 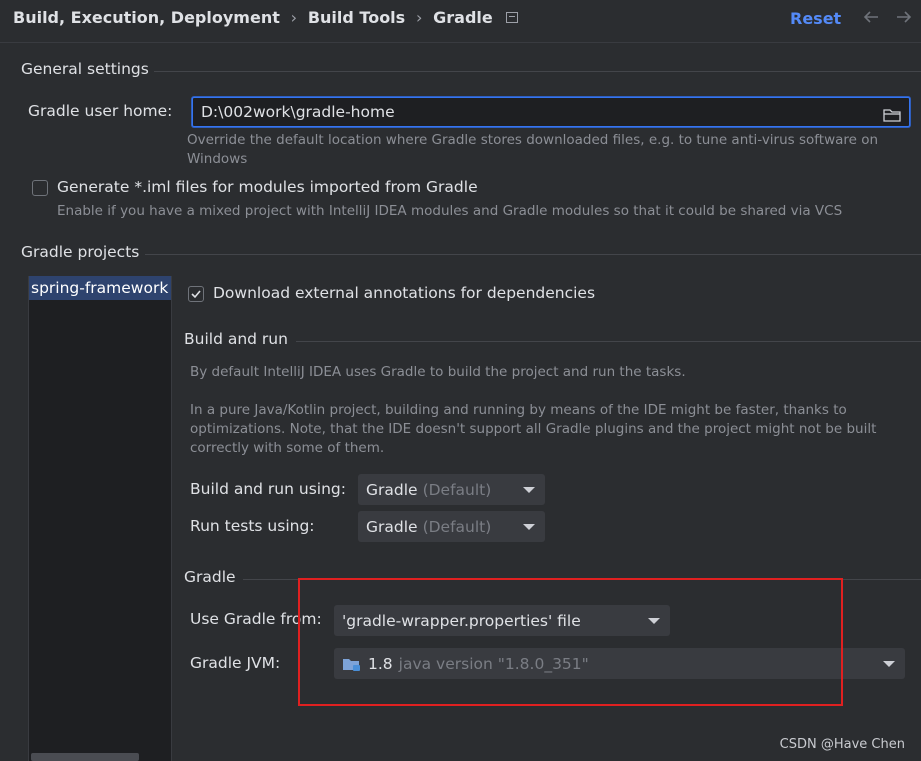 What do you see at coordinates (904, 19) in the screenshot?
I see `arrow-right-icon` at bounding box center [904, 19].